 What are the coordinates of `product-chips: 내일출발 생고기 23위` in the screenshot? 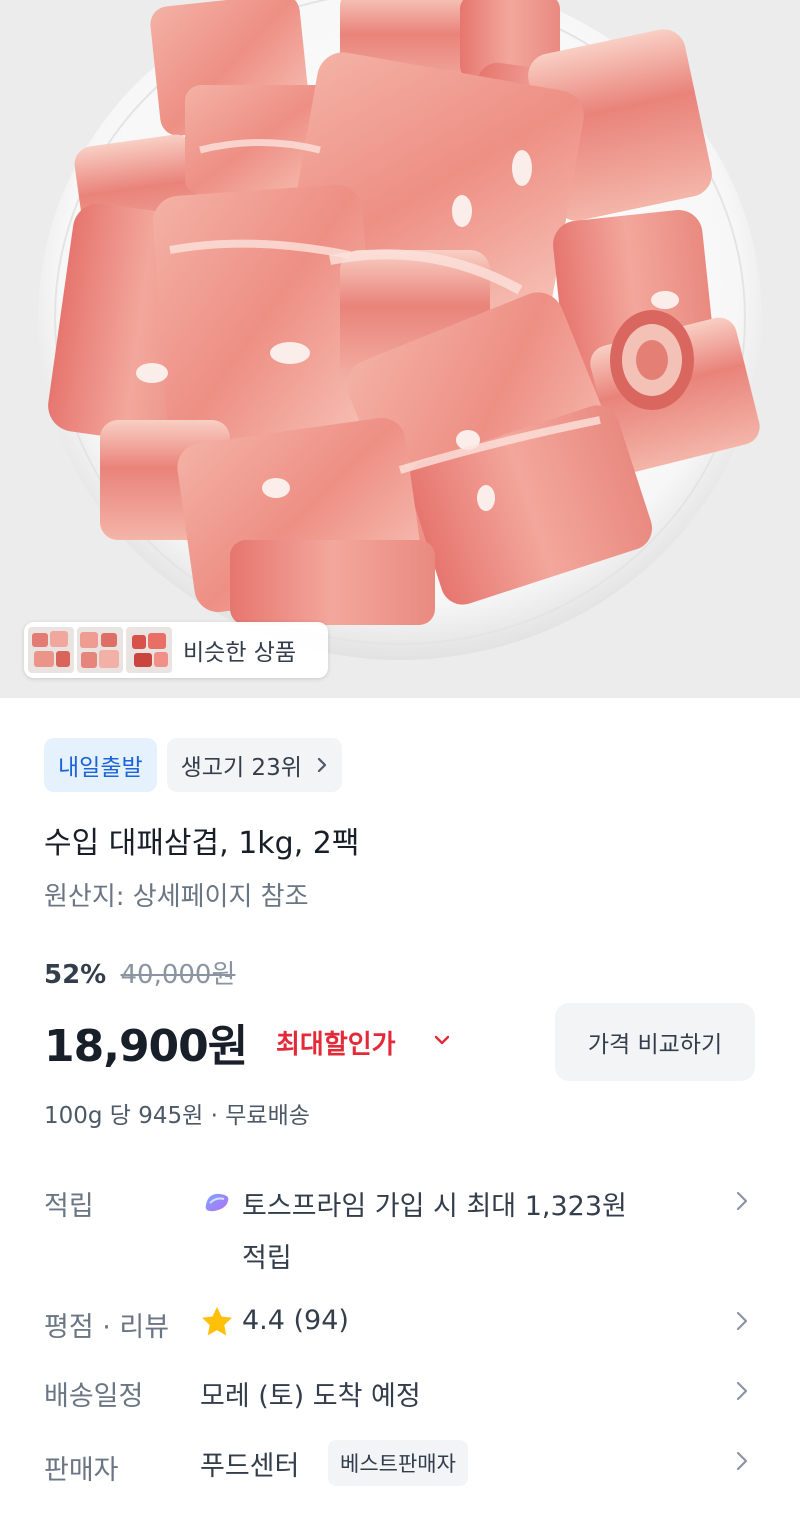 It's located at (193, 765).